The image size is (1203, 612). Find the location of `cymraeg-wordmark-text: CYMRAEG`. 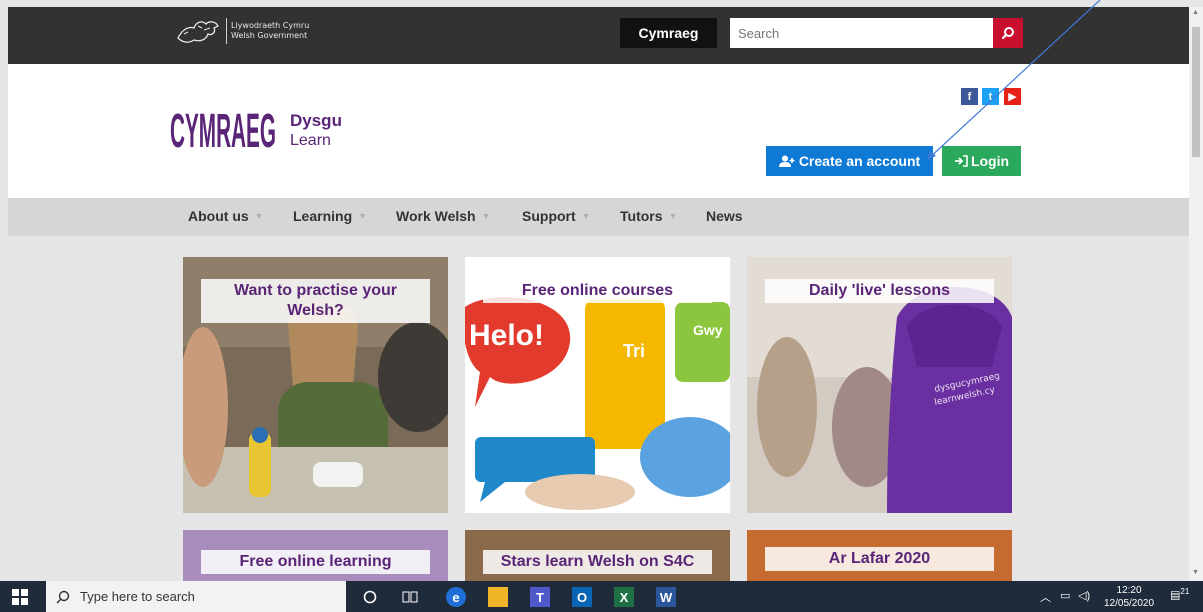

cymraeg-wordmark-text: CYMRAEG is located at coordinates (223, 130).